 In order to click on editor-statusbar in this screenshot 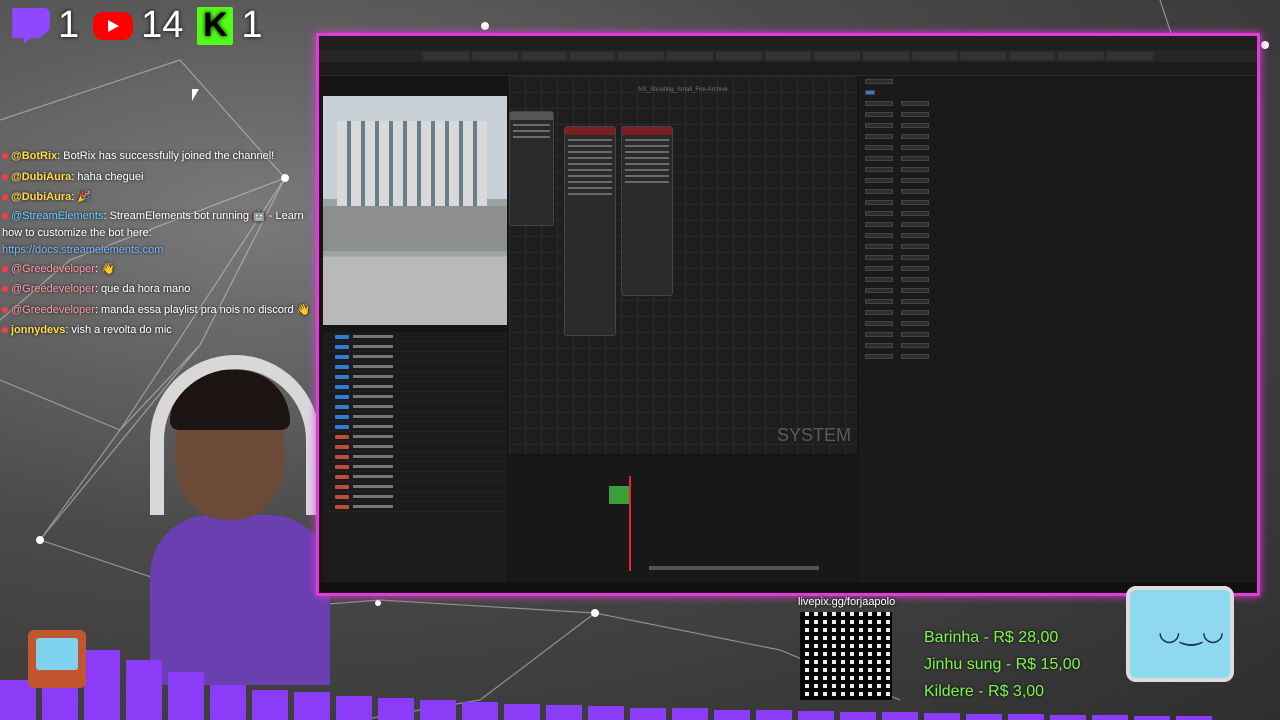, I will do `click(788, 588)`.